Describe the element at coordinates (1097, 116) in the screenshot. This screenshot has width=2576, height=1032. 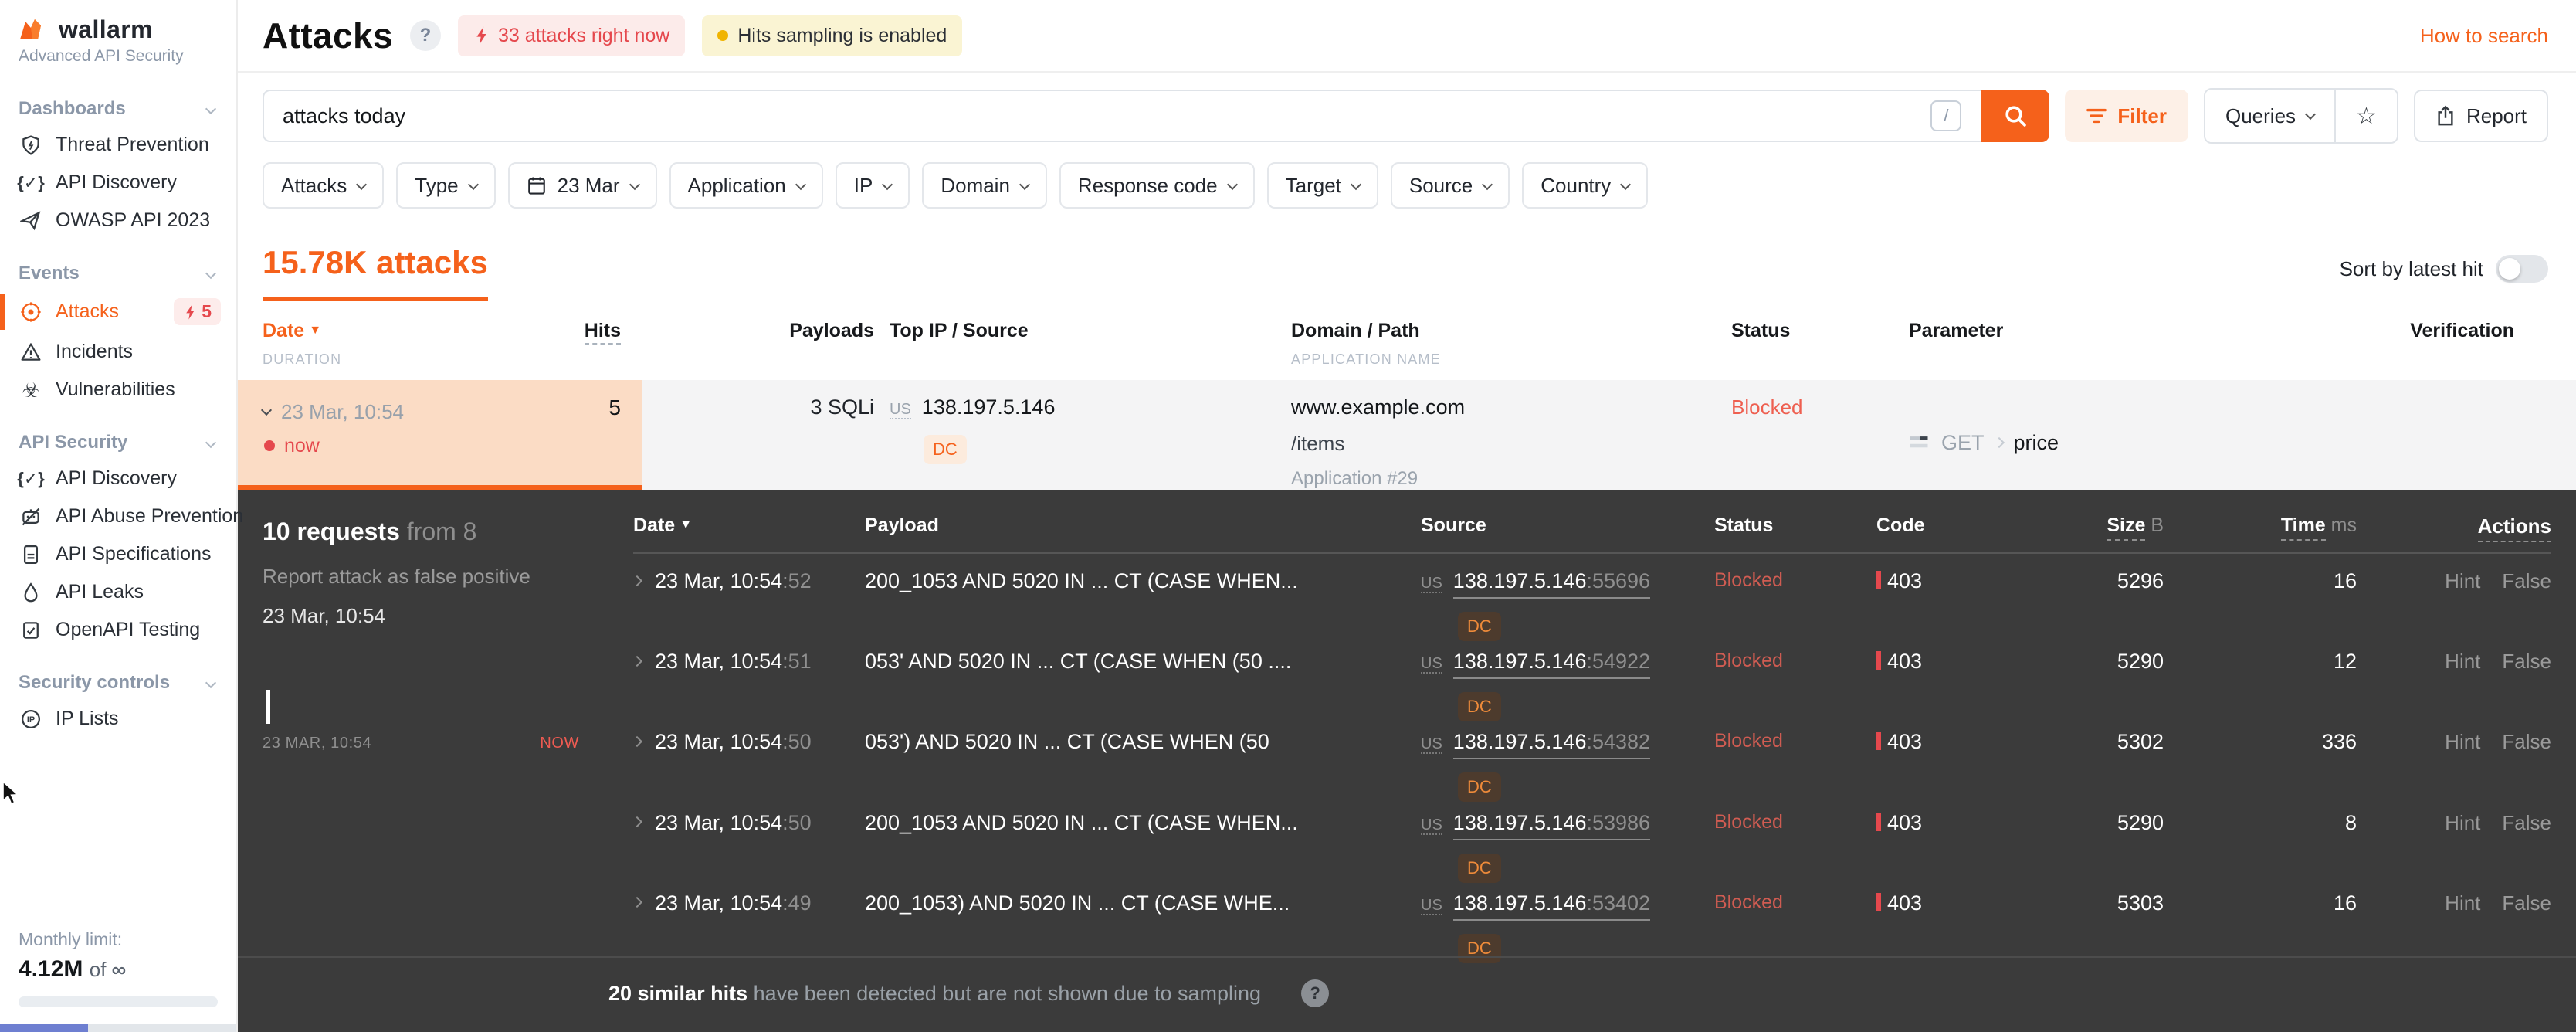
I see `search-input` at that location.